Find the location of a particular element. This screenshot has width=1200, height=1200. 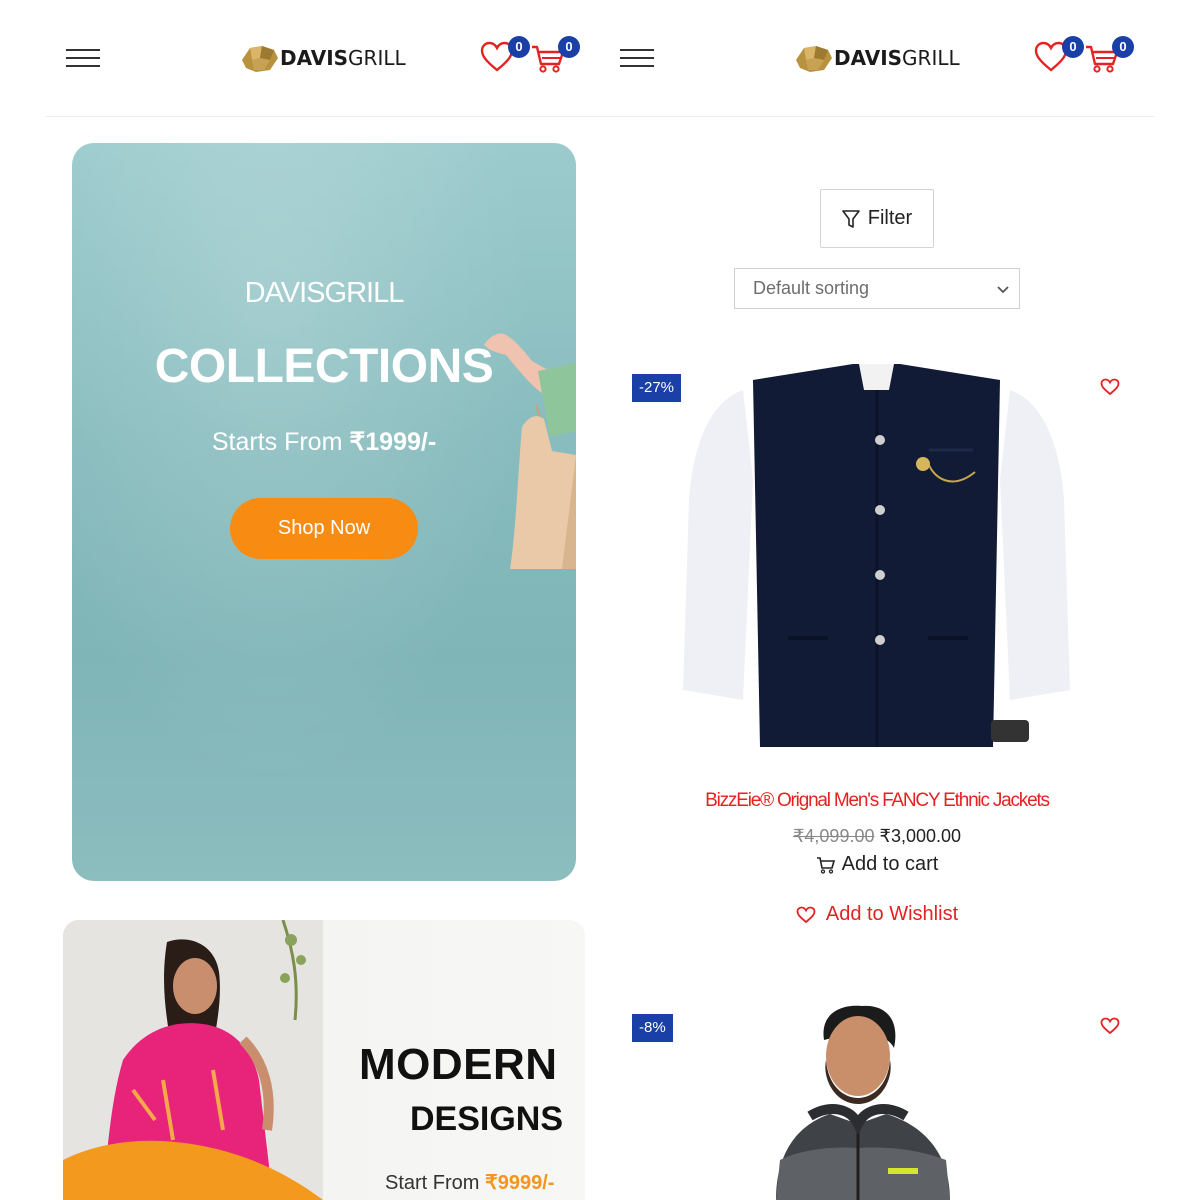

cart-icon is located at coordinates (825, 865).